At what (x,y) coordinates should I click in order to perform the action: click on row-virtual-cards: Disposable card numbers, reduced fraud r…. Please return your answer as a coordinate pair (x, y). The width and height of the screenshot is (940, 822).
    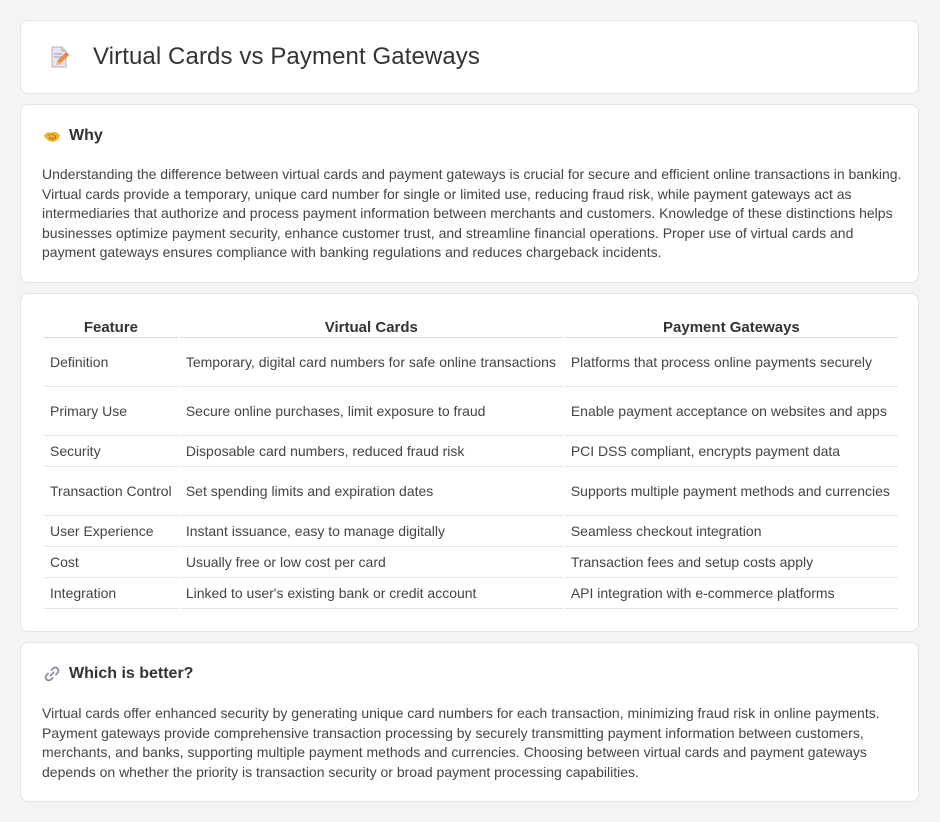
    Looking at the image, I should click on (371, 451).